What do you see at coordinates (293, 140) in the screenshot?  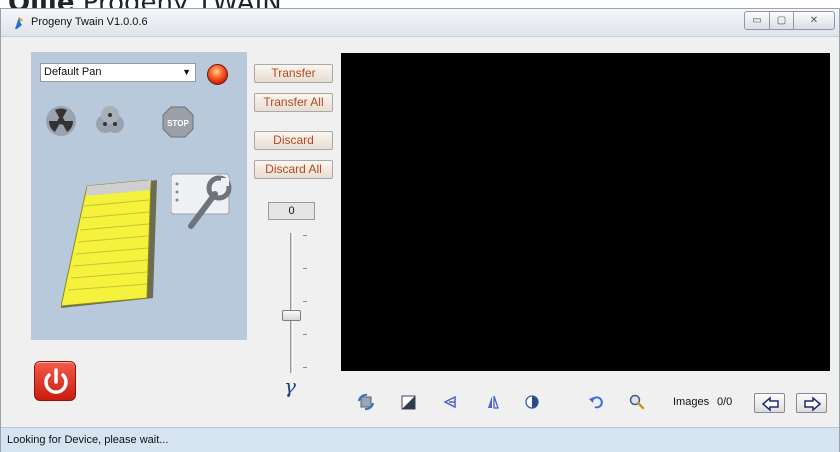 I see `discard-button: Discard` at bounding box center [293, 140].